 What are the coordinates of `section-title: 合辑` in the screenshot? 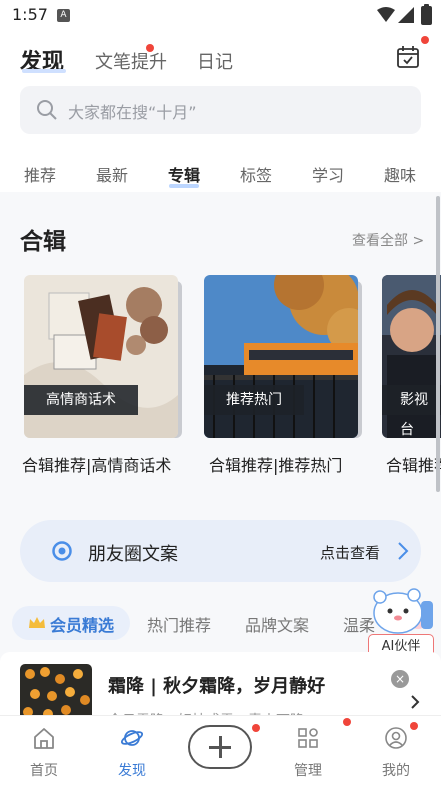 It's located at (43, 242).